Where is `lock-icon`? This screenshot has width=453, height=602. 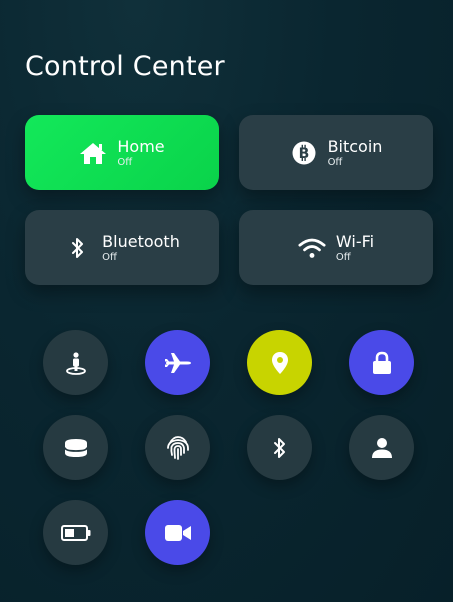 lock-icon is located at coordinates (382, 363).